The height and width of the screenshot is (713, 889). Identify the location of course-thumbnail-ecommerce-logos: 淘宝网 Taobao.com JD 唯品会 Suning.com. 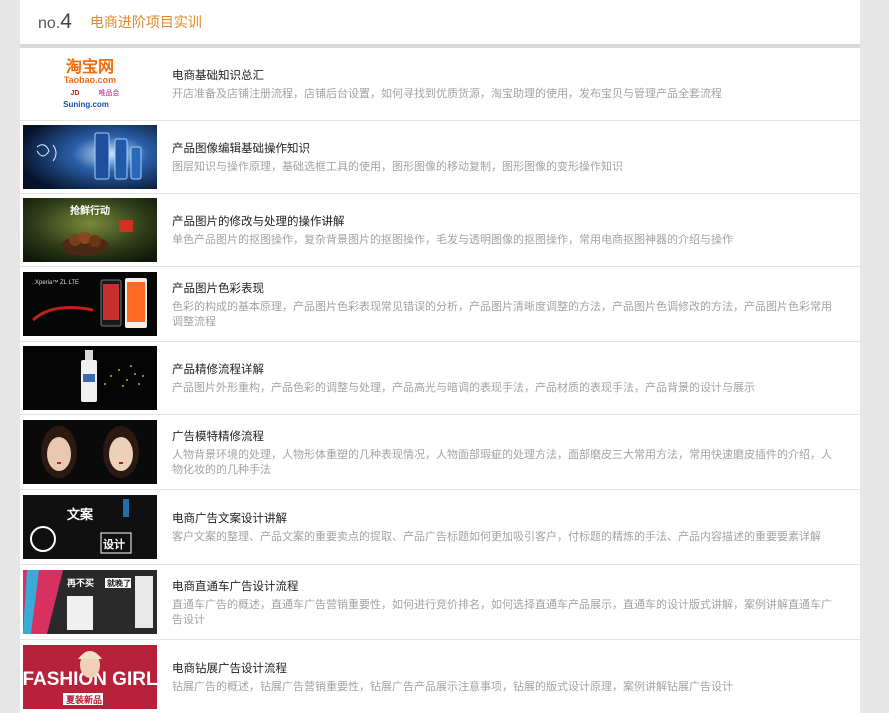
(90, 84).